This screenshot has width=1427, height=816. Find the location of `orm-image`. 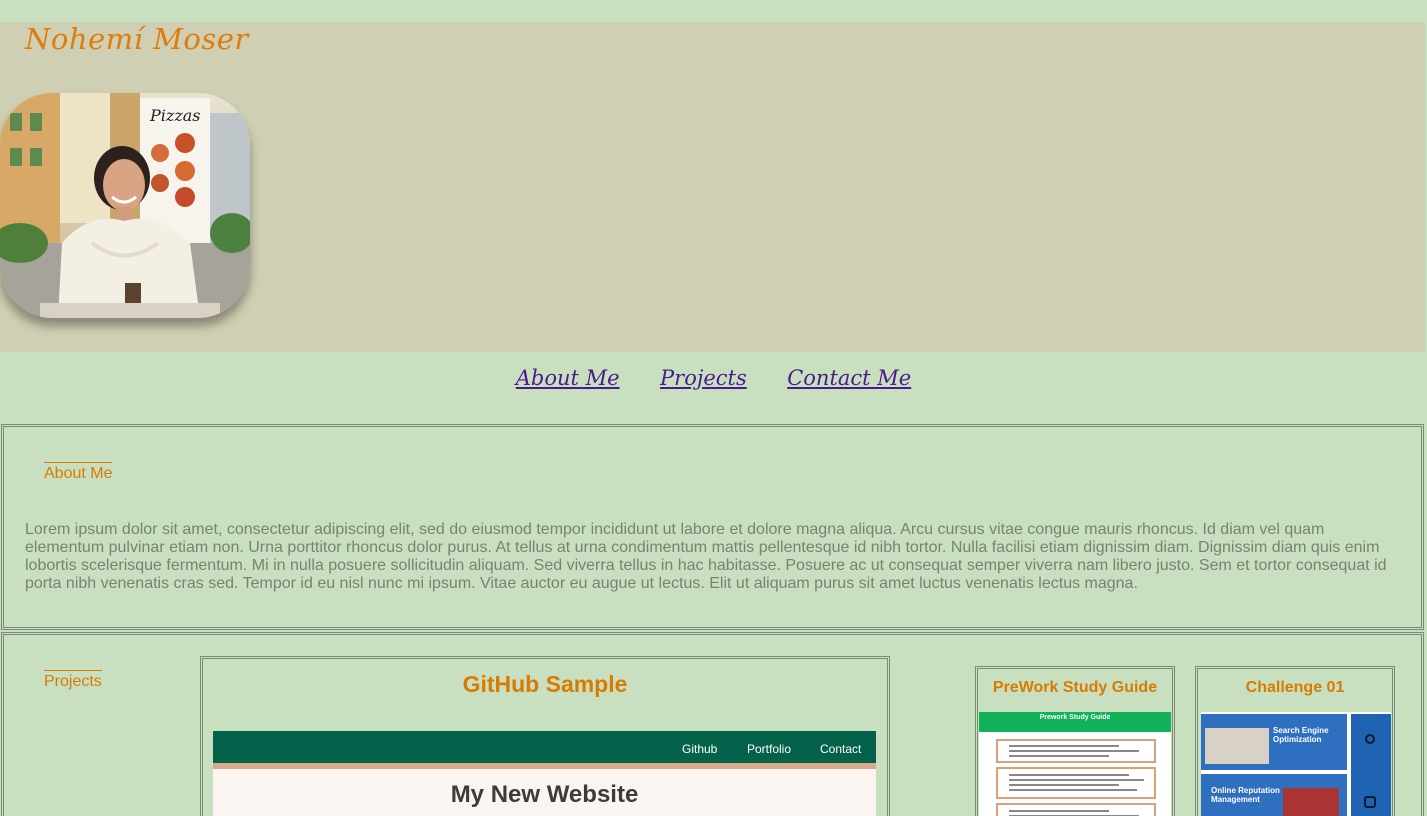

orm-image is located at coordinates (1311, 802).